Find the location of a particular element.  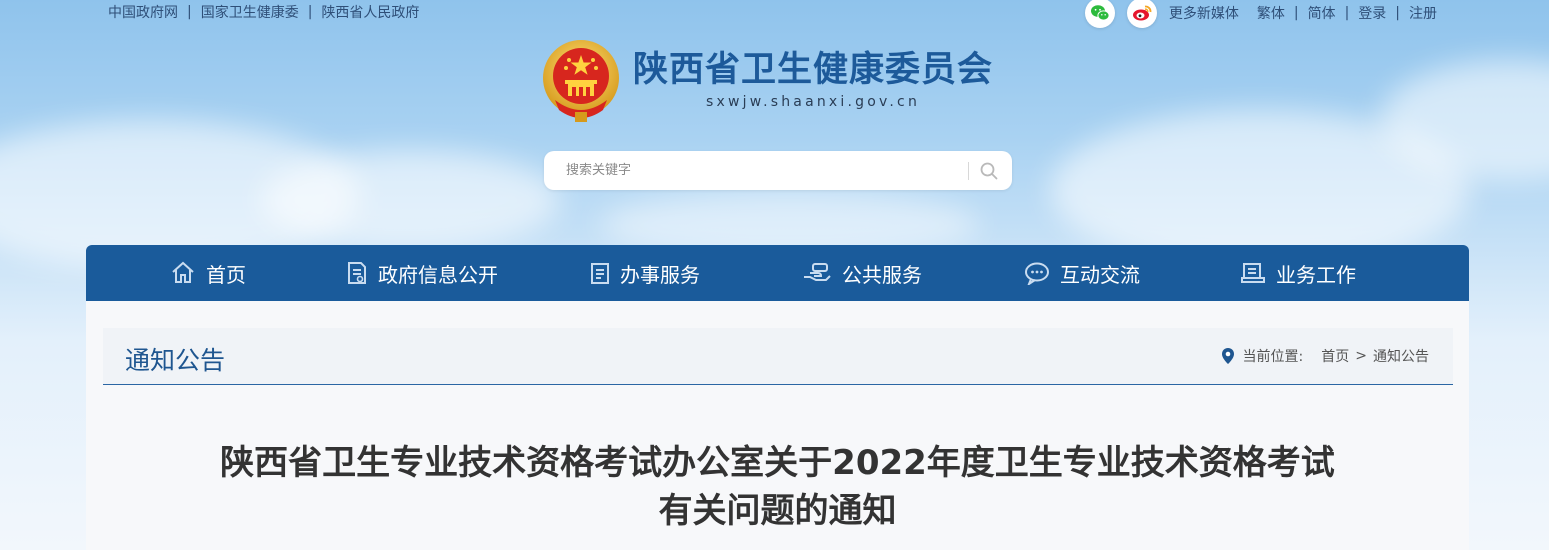

nav-label: 业务工作 is located at coordinates (1316, 274).